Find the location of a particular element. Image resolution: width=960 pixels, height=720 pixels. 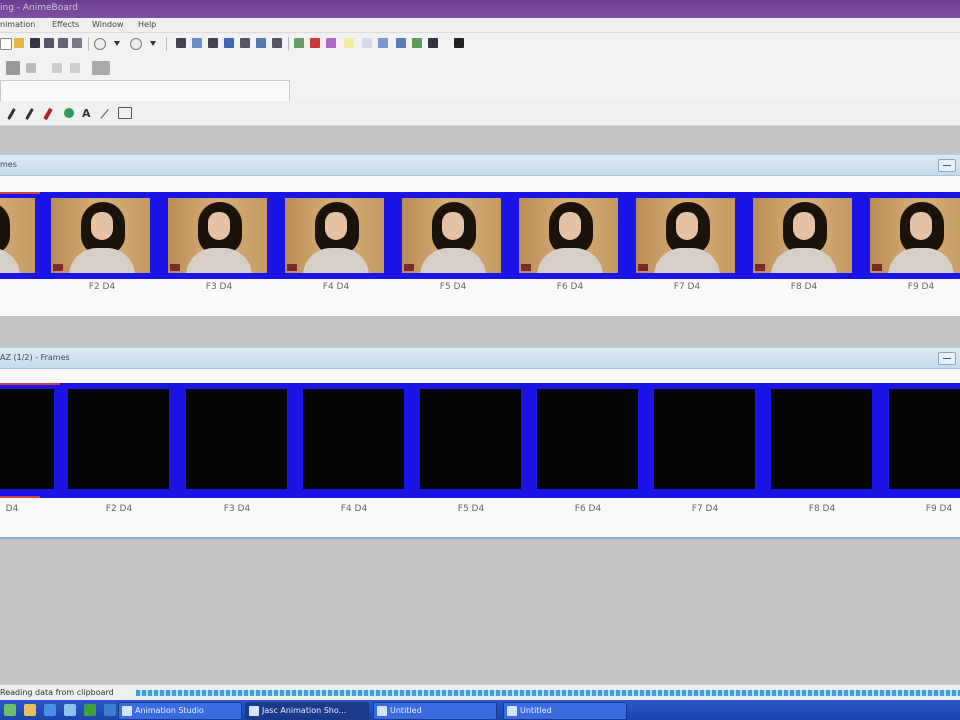

frame-select-icon is located at coordinates (13, 68).